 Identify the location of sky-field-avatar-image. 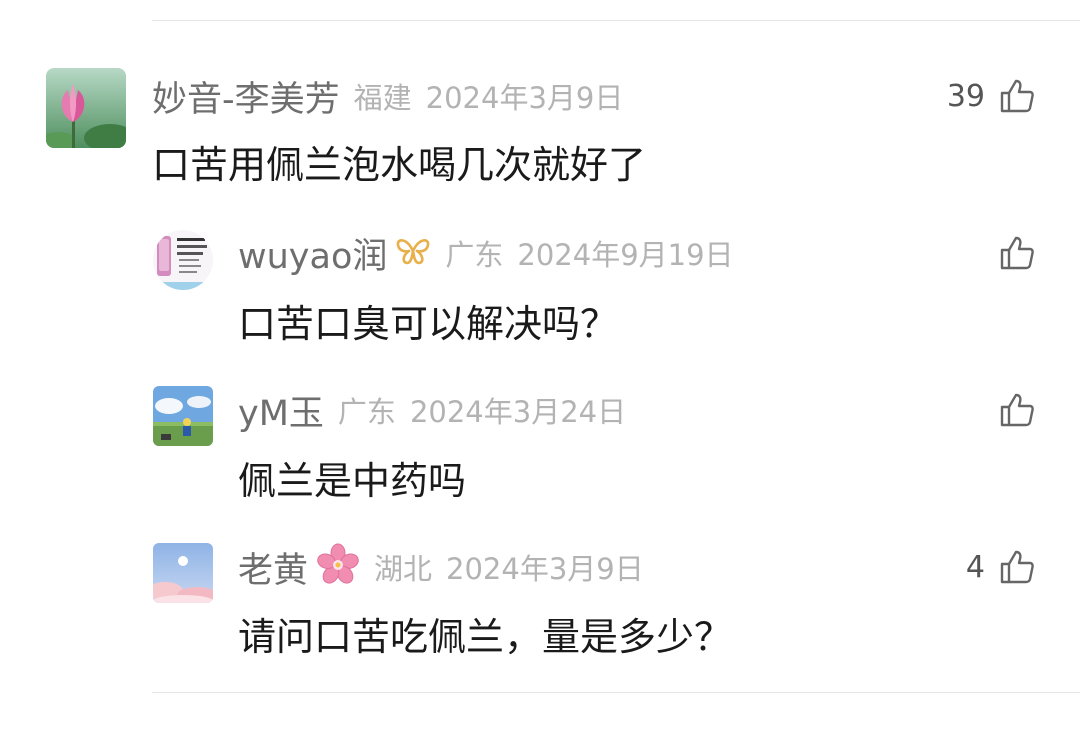
(183, 416).